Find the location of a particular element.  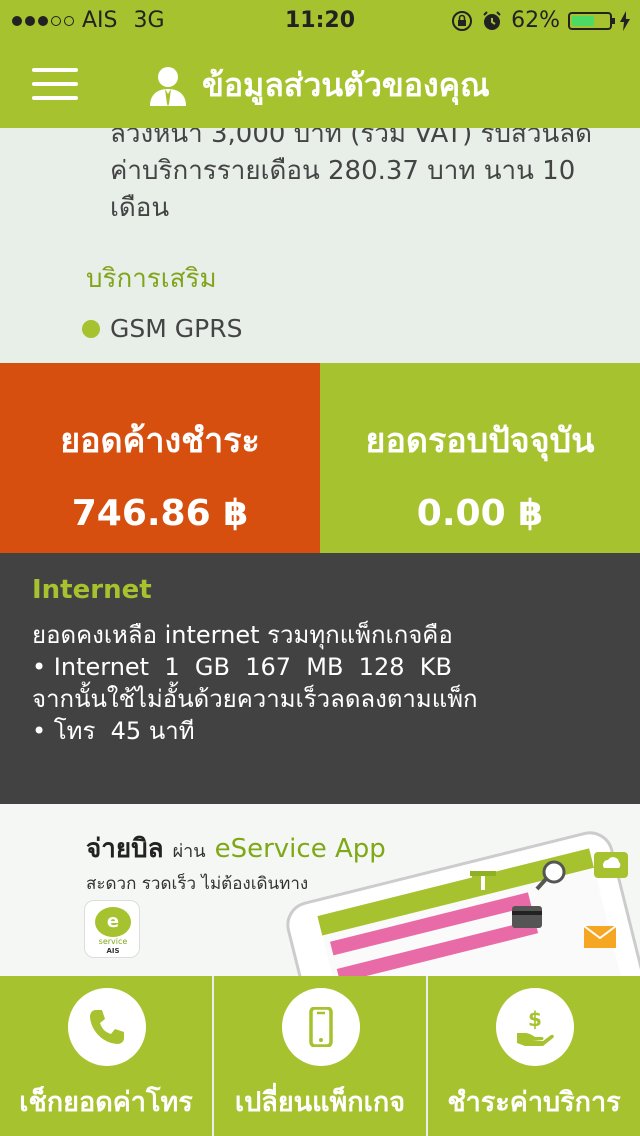

status-bar: AIS 3G 11:20 62% is located at coordinates (320, 20).